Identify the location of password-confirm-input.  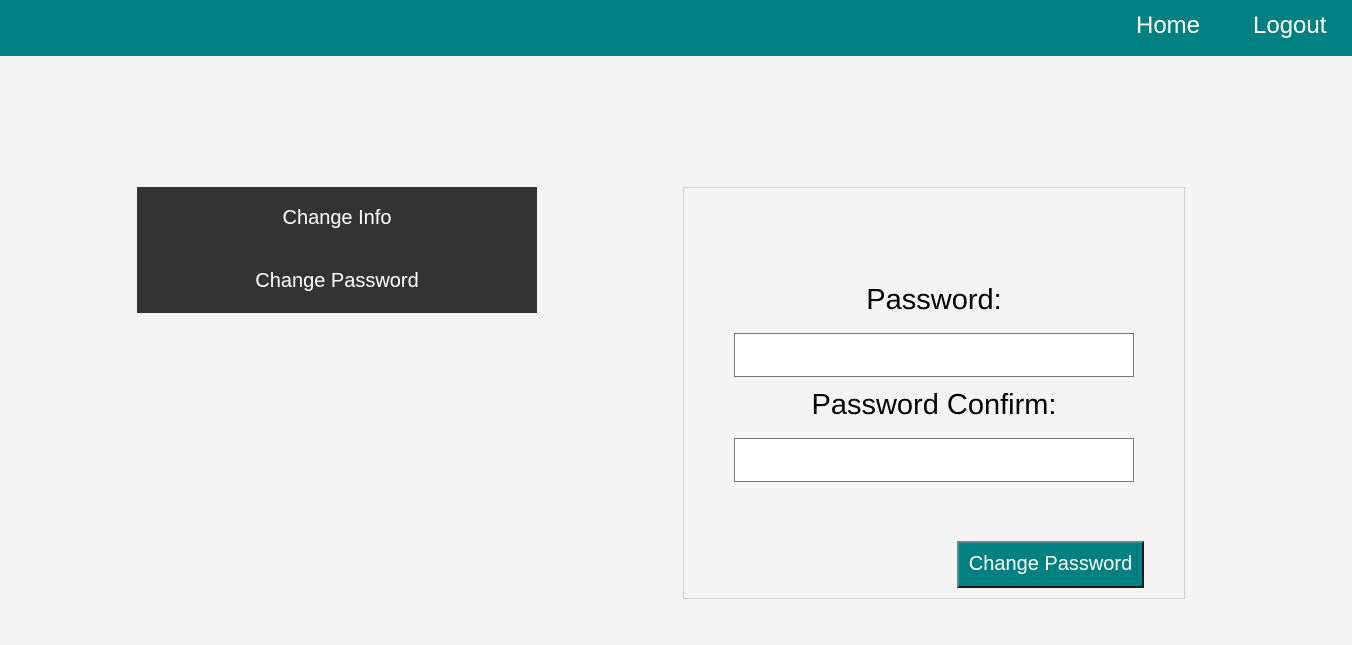
(934, 460).